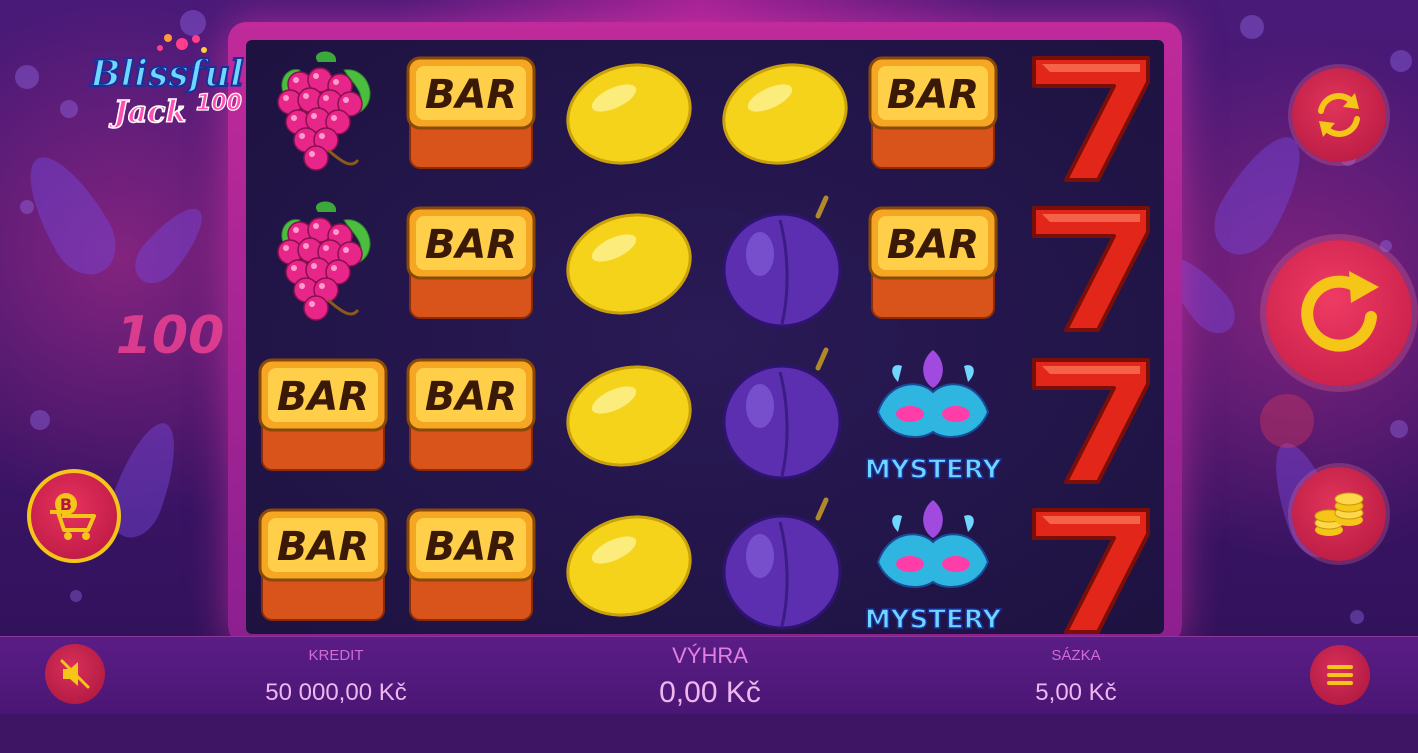 The image size is (1418, 753). What do you see at coordinates (166, 74) in the screenshot?
I see `logo-line1: Blissful` at bounding box center [166, 74].